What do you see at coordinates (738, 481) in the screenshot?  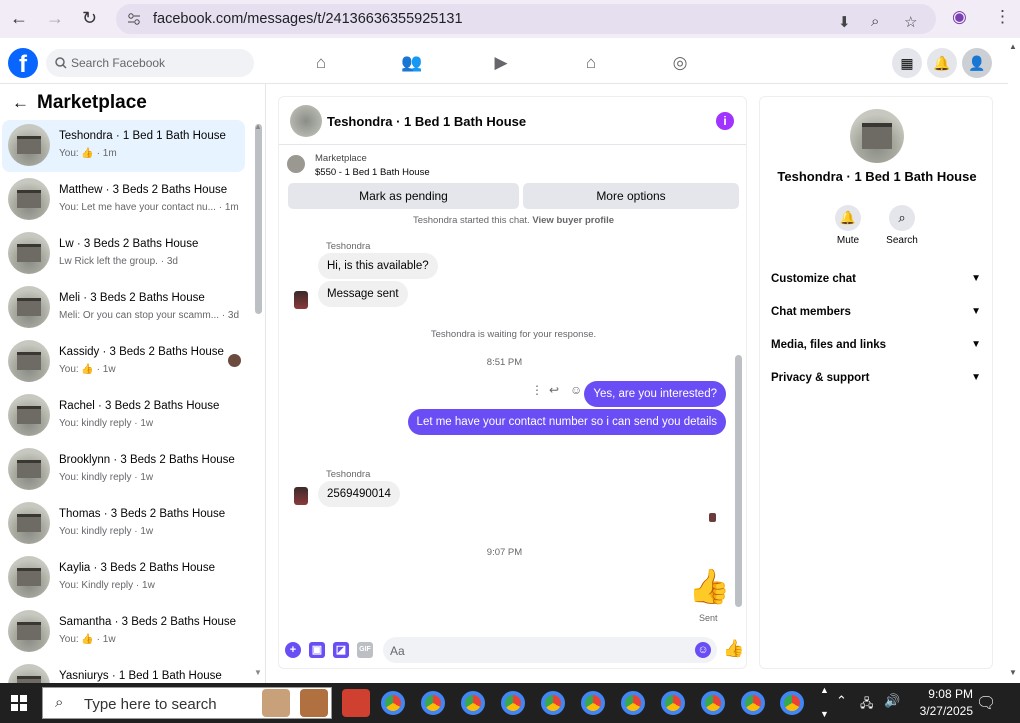 I see `chat-scrollbar` at bounding box center [738, 481].